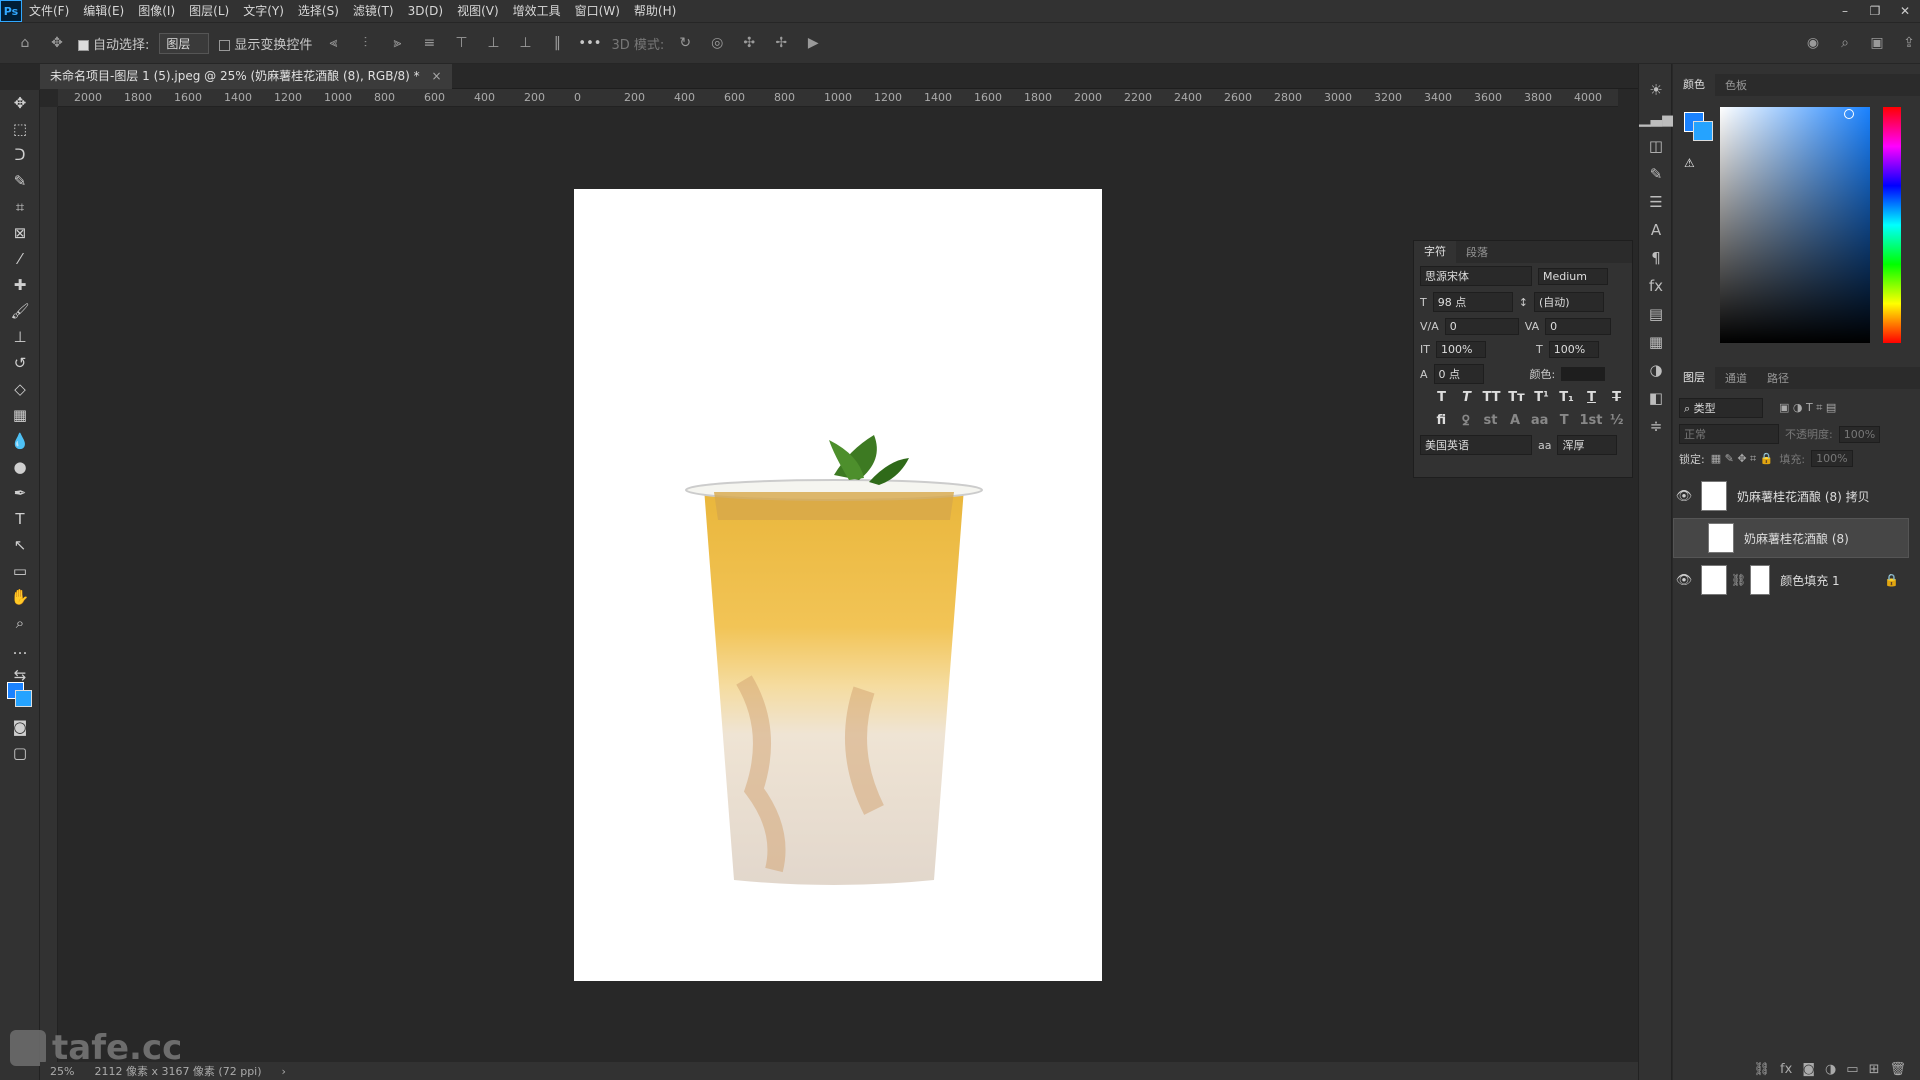 This screenshot has height=1080, width=1920. Describe the element at coordinates (1476, 445) in the screenshot. I see `language-select: 美国英语` at that location.